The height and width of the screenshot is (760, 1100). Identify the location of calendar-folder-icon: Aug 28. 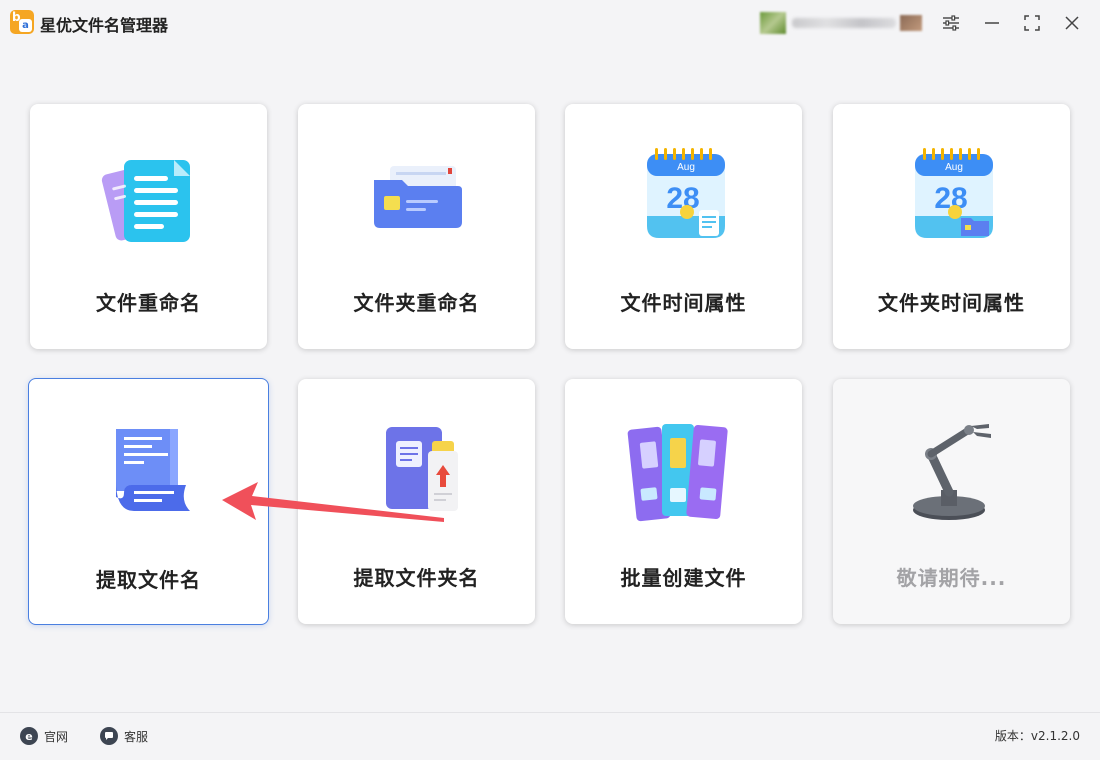
(953, 193).